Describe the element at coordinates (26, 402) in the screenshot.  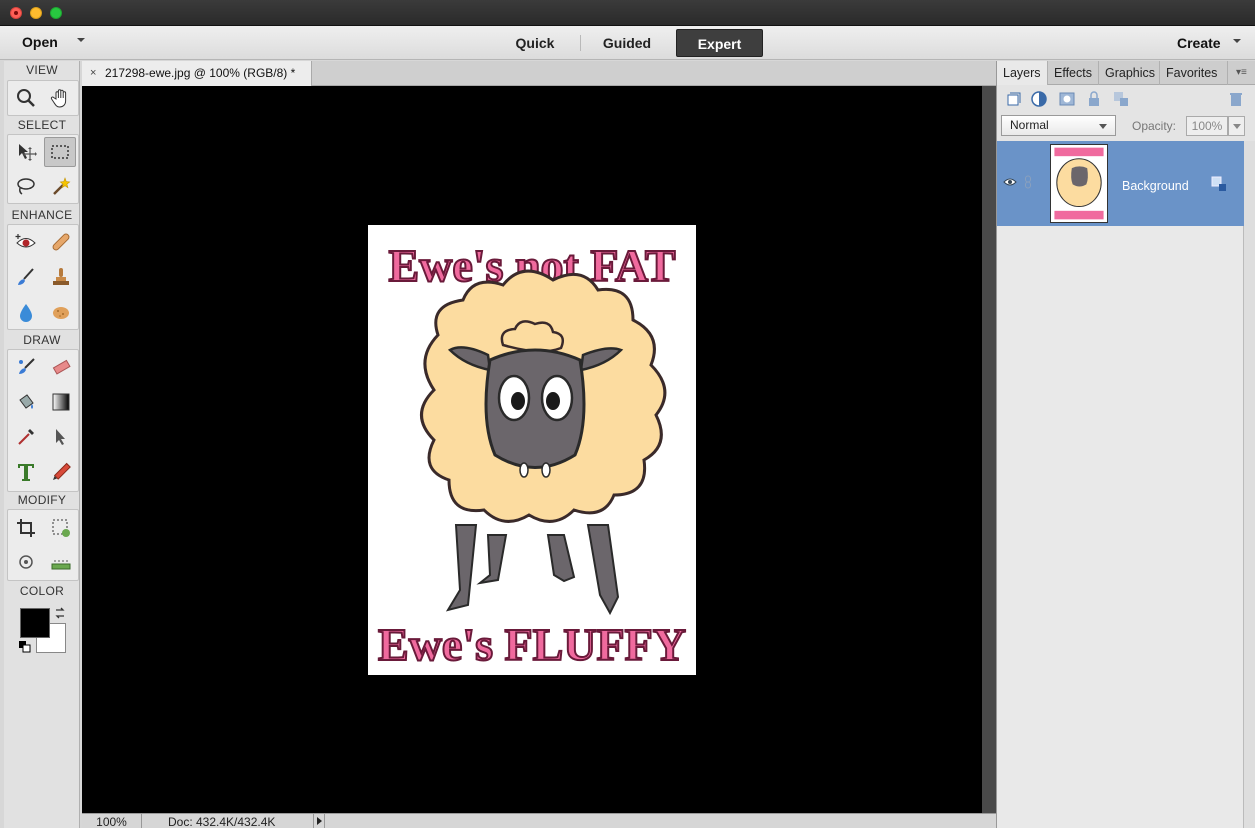
I see `paint-bucket-icon` at that location.